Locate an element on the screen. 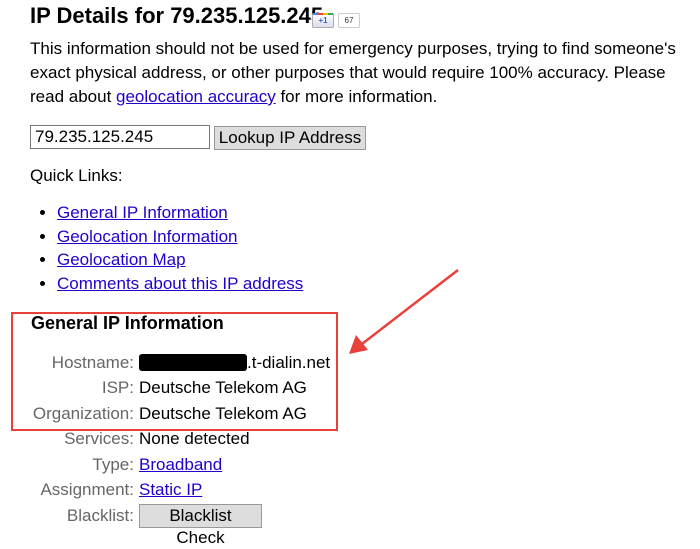 This screenshot has height=549, width=700. arrow-shaft is located at coordinates (410, 307).